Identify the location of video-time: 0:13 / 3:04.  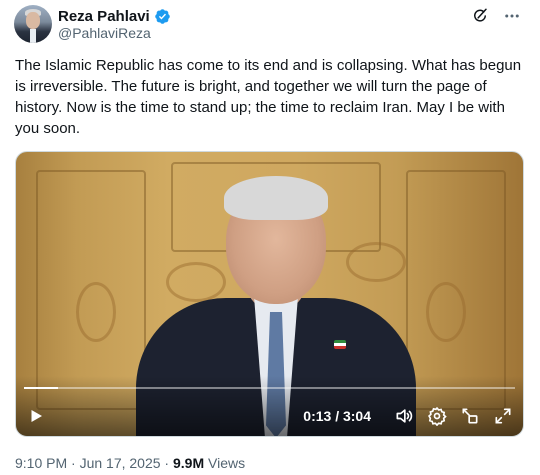
(337, 416).